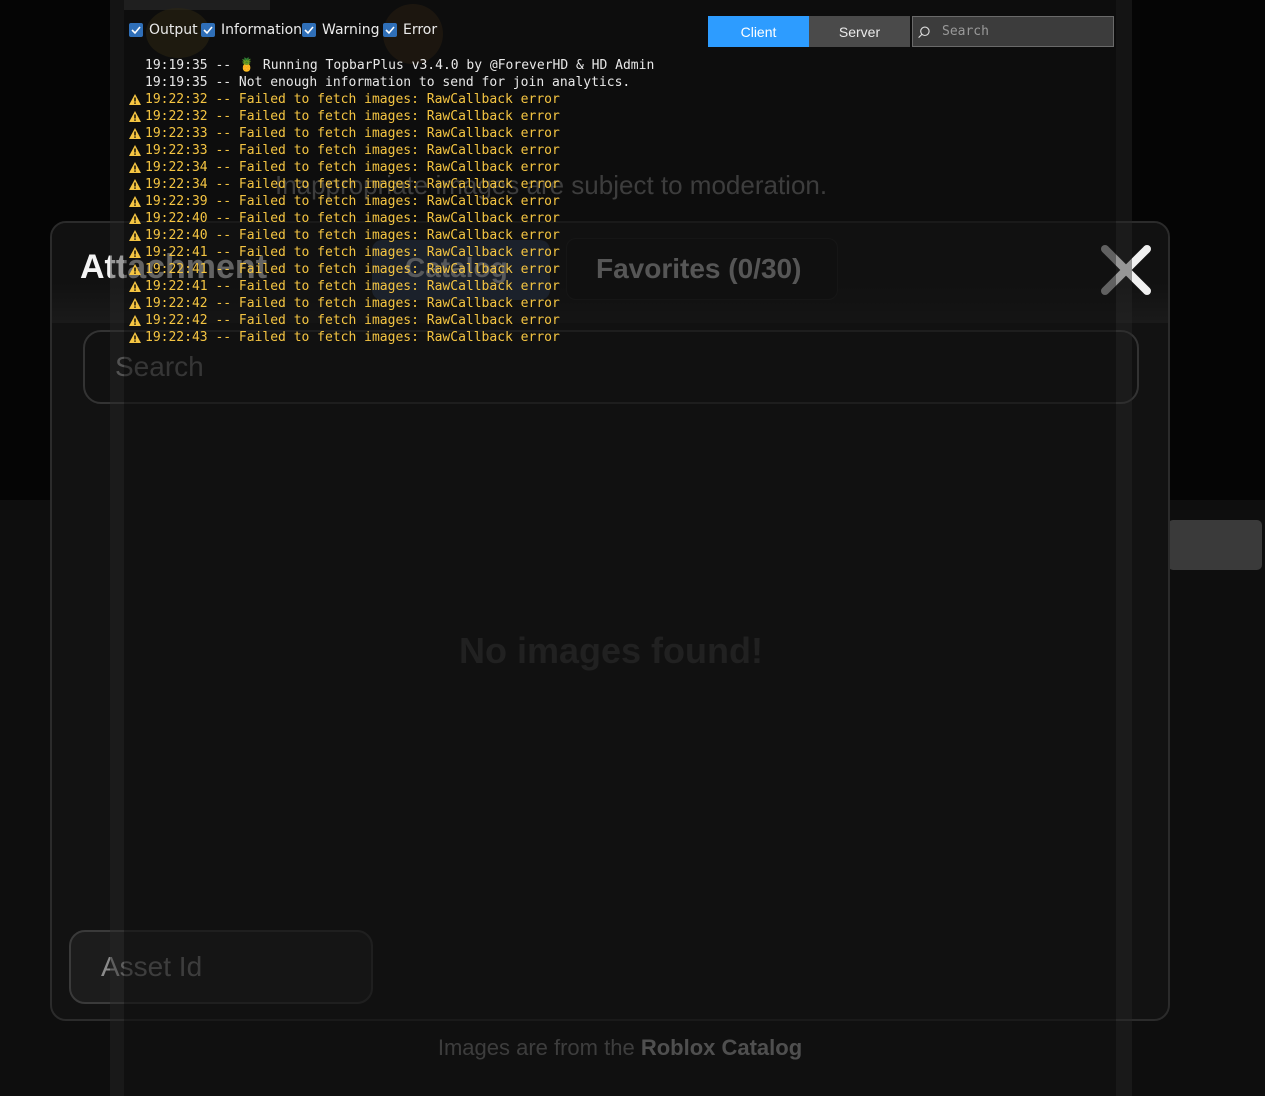  I want to click on filter-label: Information, so click(262, 30).